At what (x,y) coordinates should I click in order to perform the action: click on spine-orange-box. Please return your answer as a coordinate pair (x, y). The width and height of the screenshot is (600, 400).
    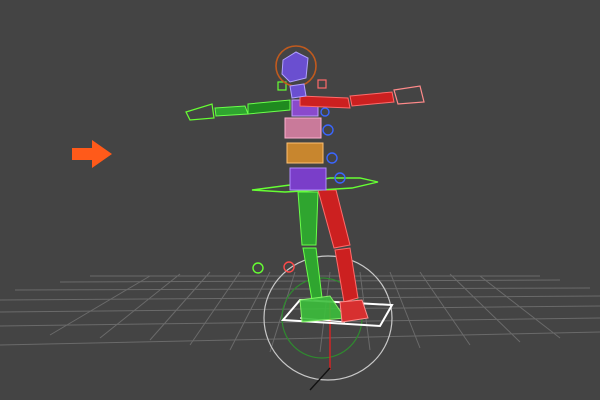
    Looking at the image, I should click on (305, 153).